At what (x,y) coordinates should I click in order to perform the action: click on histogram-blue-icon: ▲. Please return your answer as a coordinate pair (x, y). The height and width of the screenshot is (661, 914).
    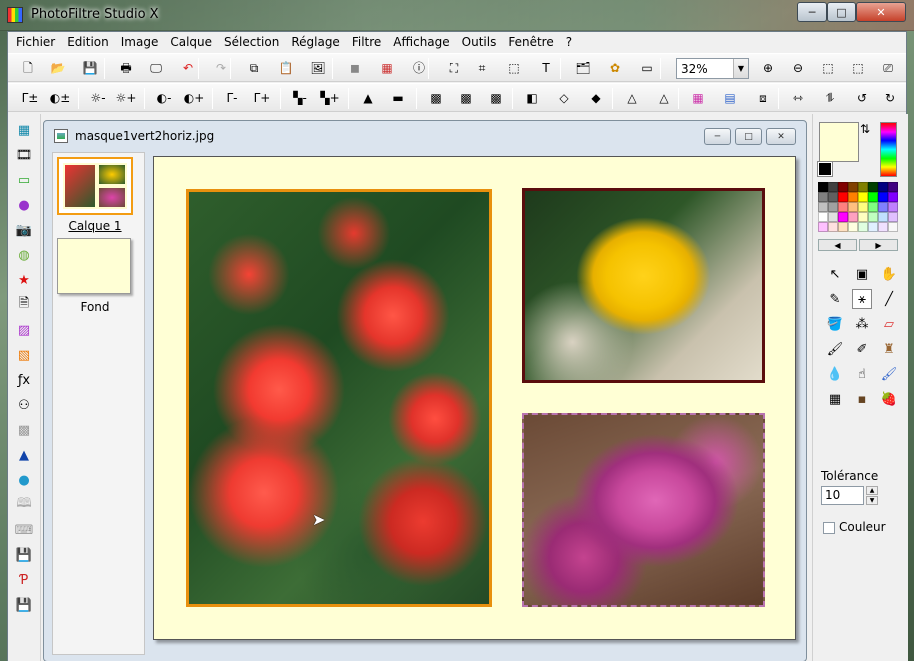
    Looking at the image, I should click on (24, 455).